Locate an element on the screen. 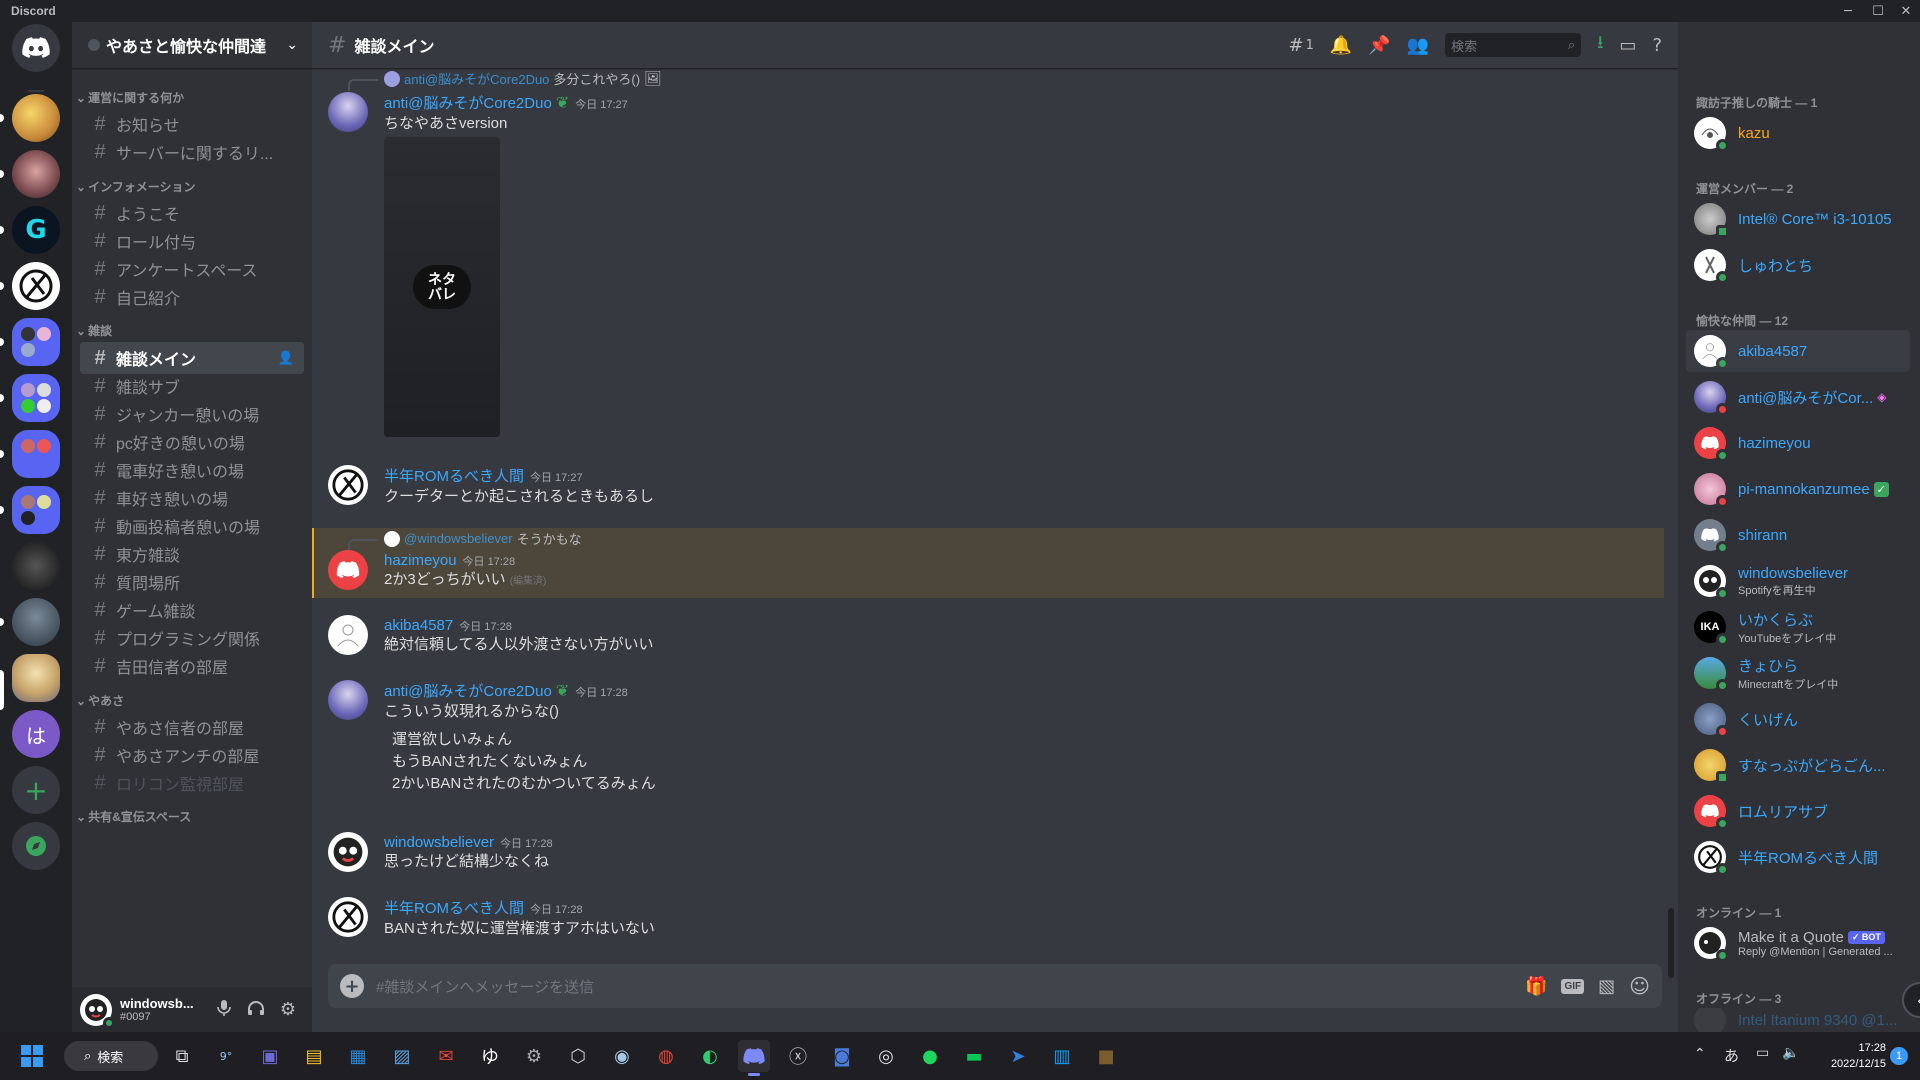  channel-item: # 吉田信者の部屋 is located at coordinates (192, 666).